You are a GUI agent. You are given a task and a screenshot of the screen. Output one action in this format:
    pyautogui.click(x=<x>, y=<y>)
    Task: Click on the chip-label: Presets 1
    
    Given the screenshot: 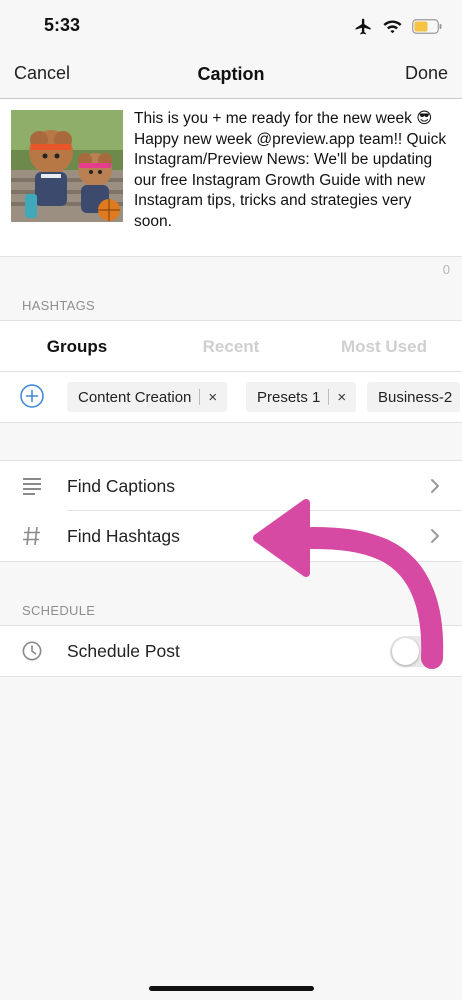 What is the action you would take?
    pyautogui.click(x=289, y=397)
    